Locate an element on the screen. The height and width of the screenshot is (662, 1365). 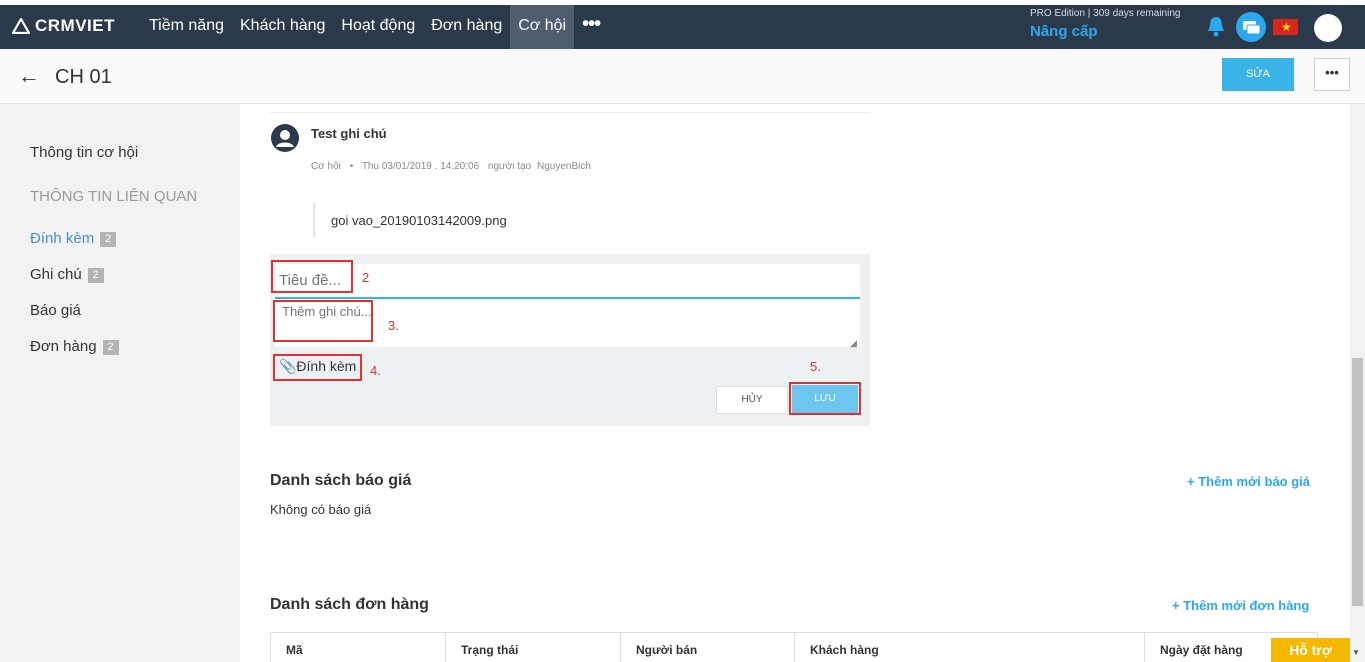
logo-icon is located at coordinates (21, 26).